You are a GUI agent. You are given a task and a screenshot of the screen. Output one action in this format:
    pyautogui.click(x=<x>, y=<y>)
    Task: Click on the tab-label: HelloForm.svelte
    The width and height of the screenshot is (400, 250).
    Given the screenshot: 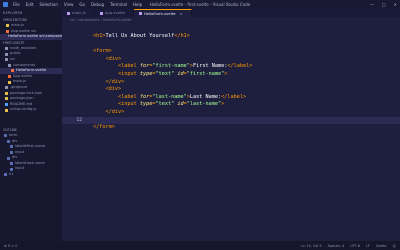 What is the action you would take?
    pyautogui.click(x=159, y=13)
    